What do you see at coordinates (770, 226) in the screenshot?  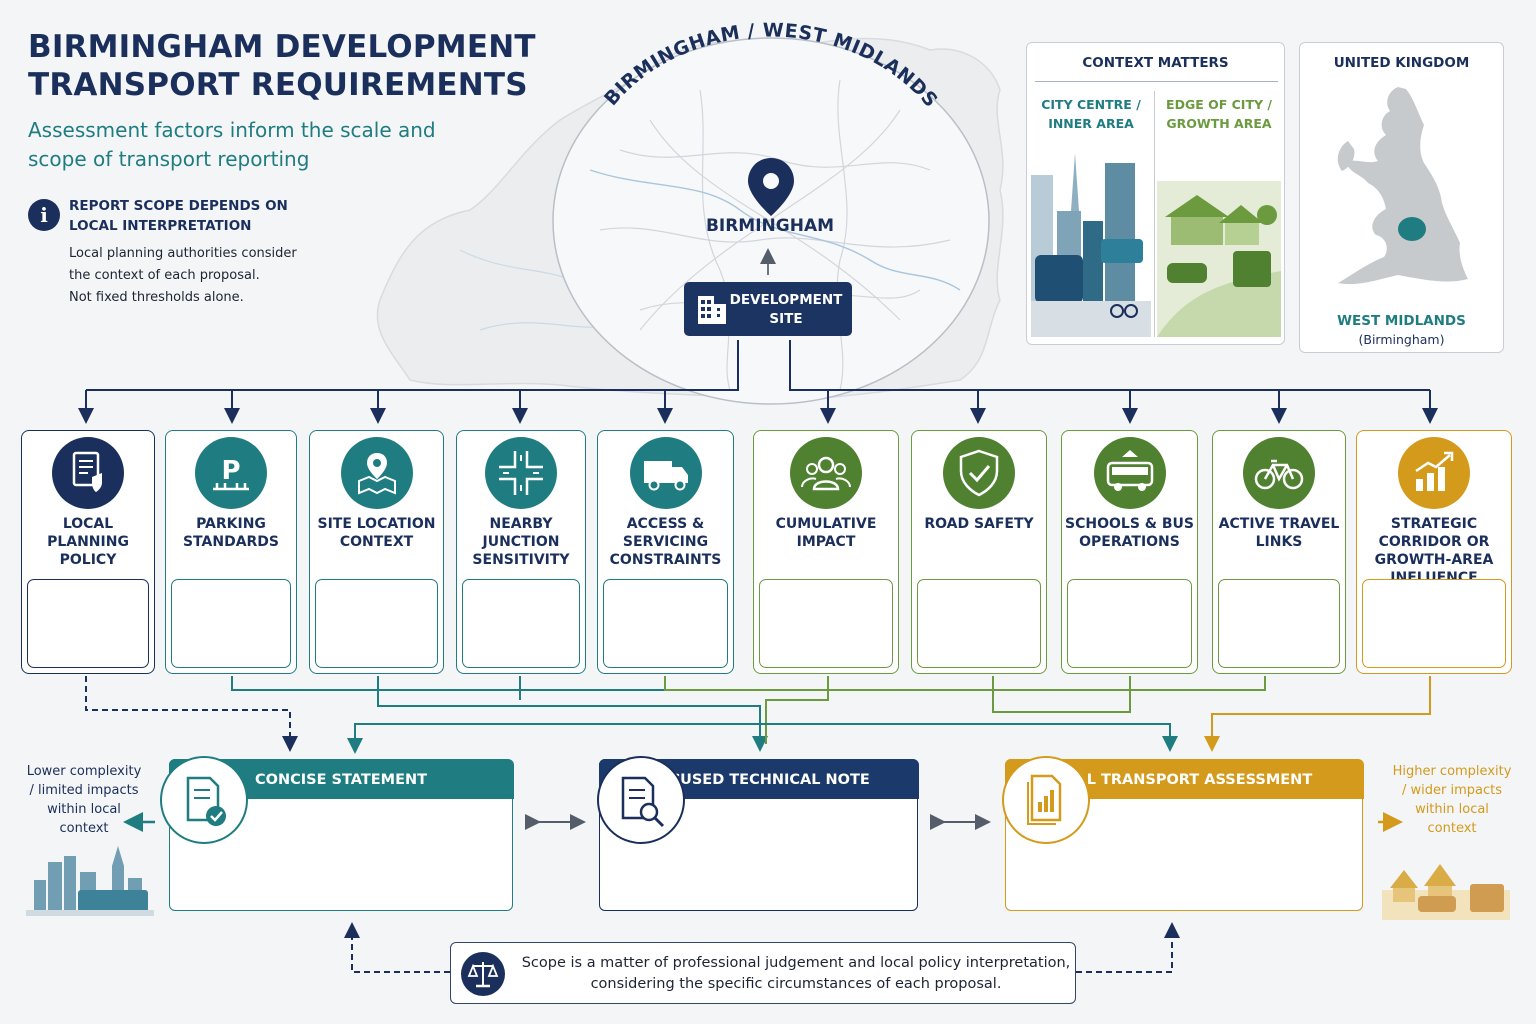 I see `map-city-label: BIRMINGHAM` at bounding box center [770, 226].